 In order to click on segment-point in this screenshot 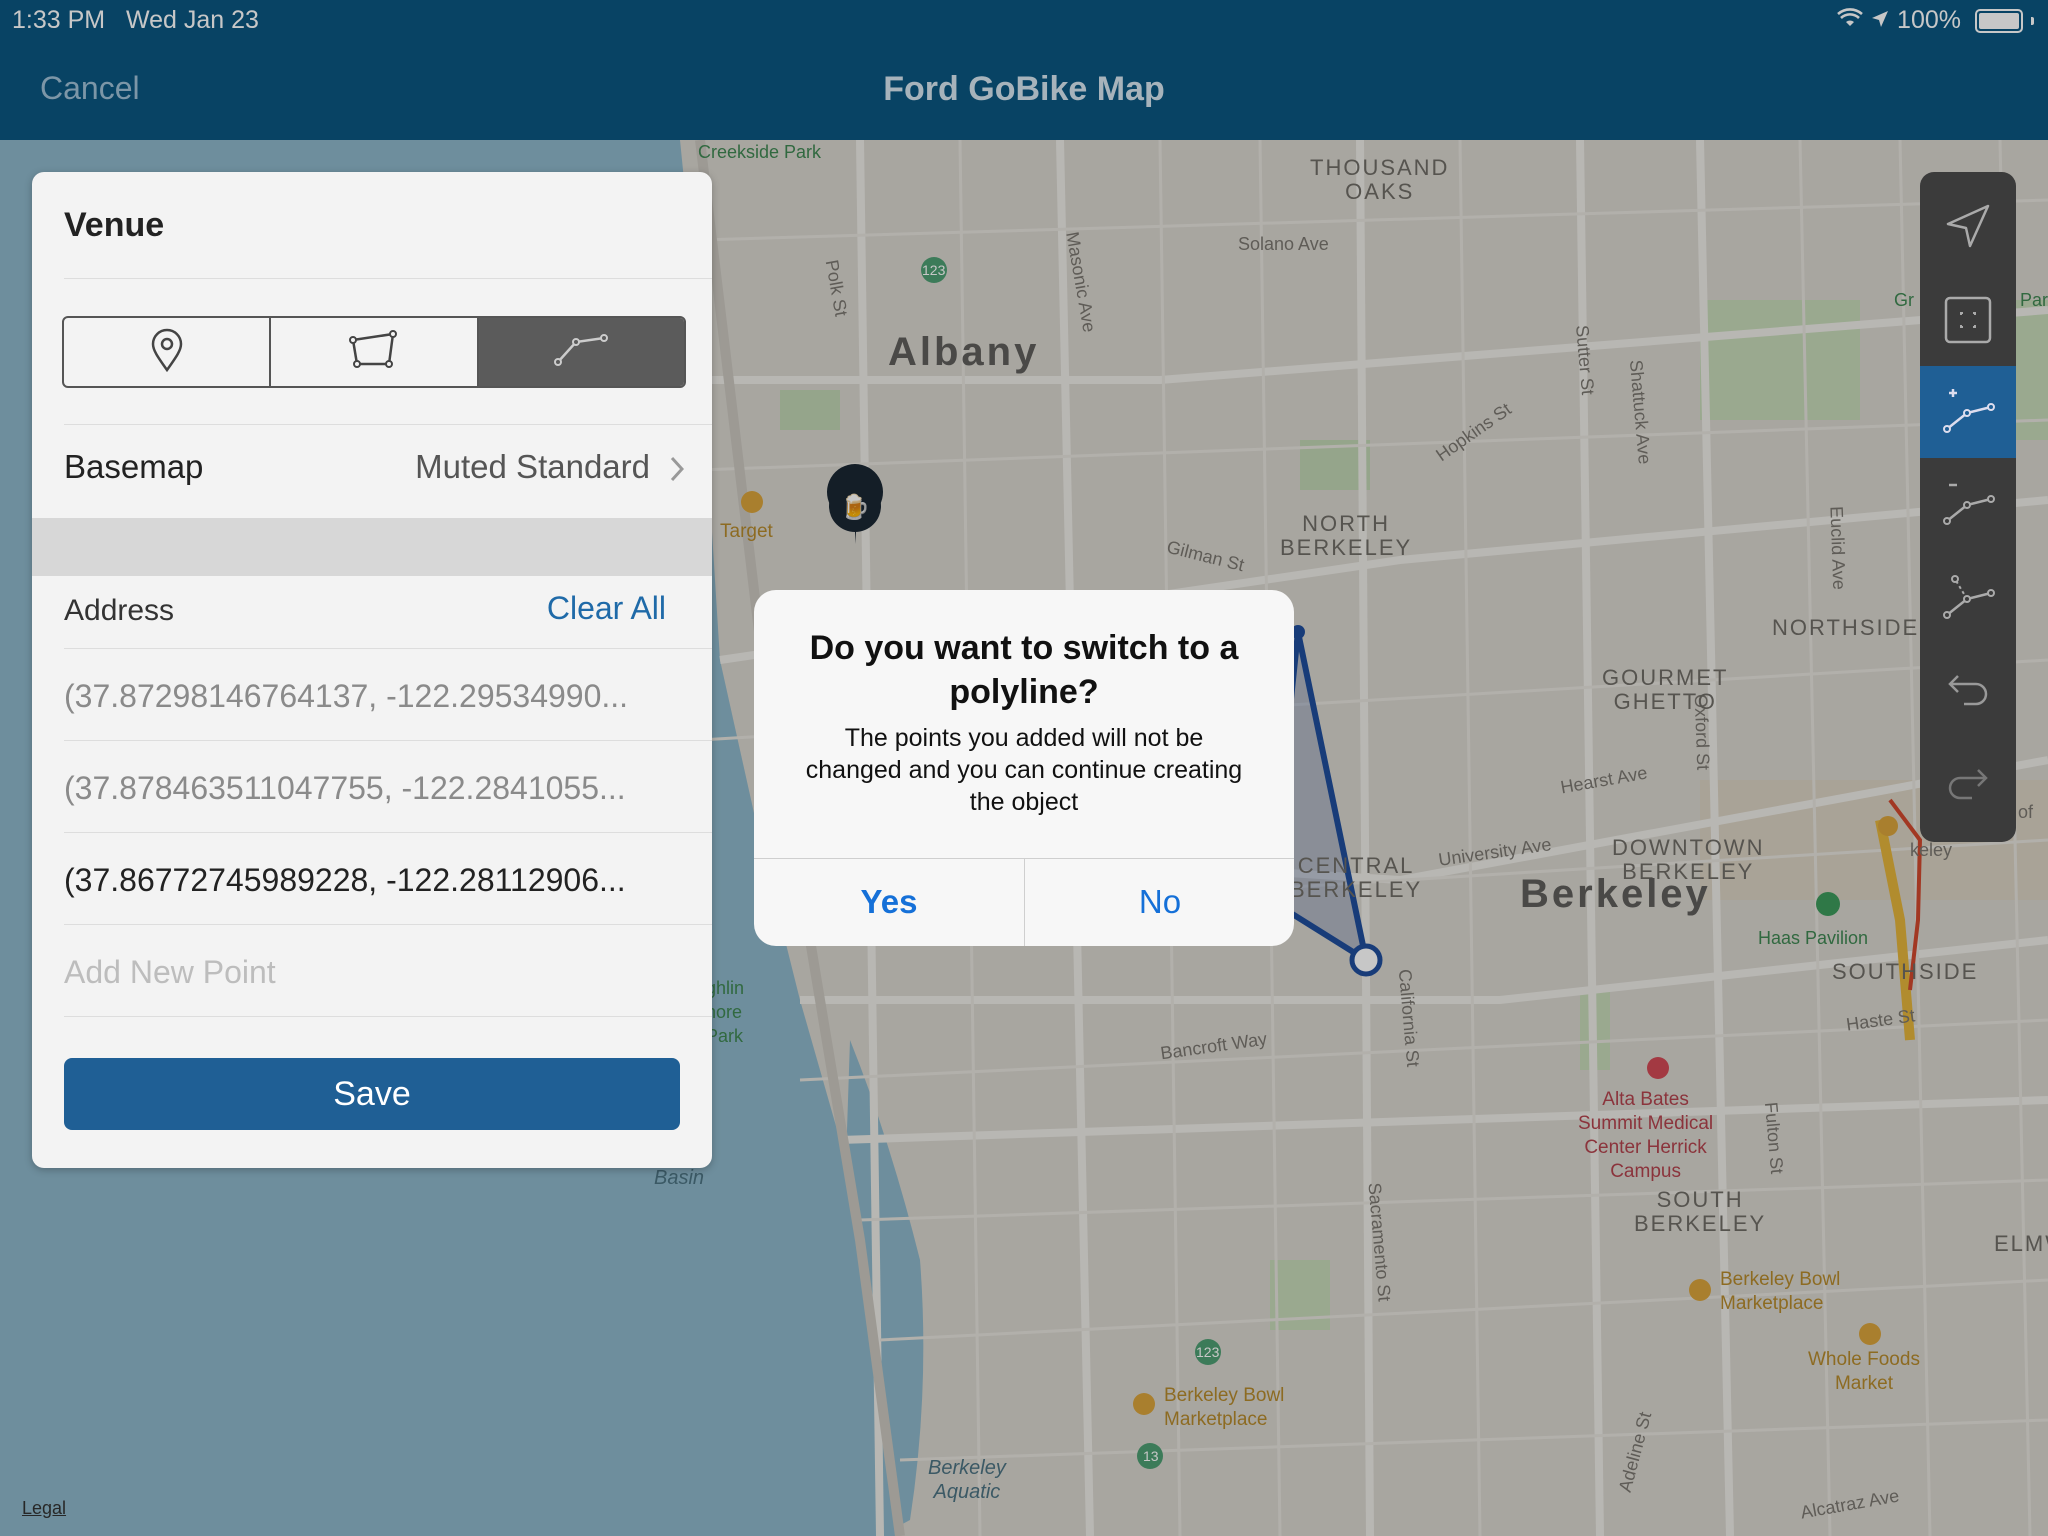, I will do `click(168, 352)`.